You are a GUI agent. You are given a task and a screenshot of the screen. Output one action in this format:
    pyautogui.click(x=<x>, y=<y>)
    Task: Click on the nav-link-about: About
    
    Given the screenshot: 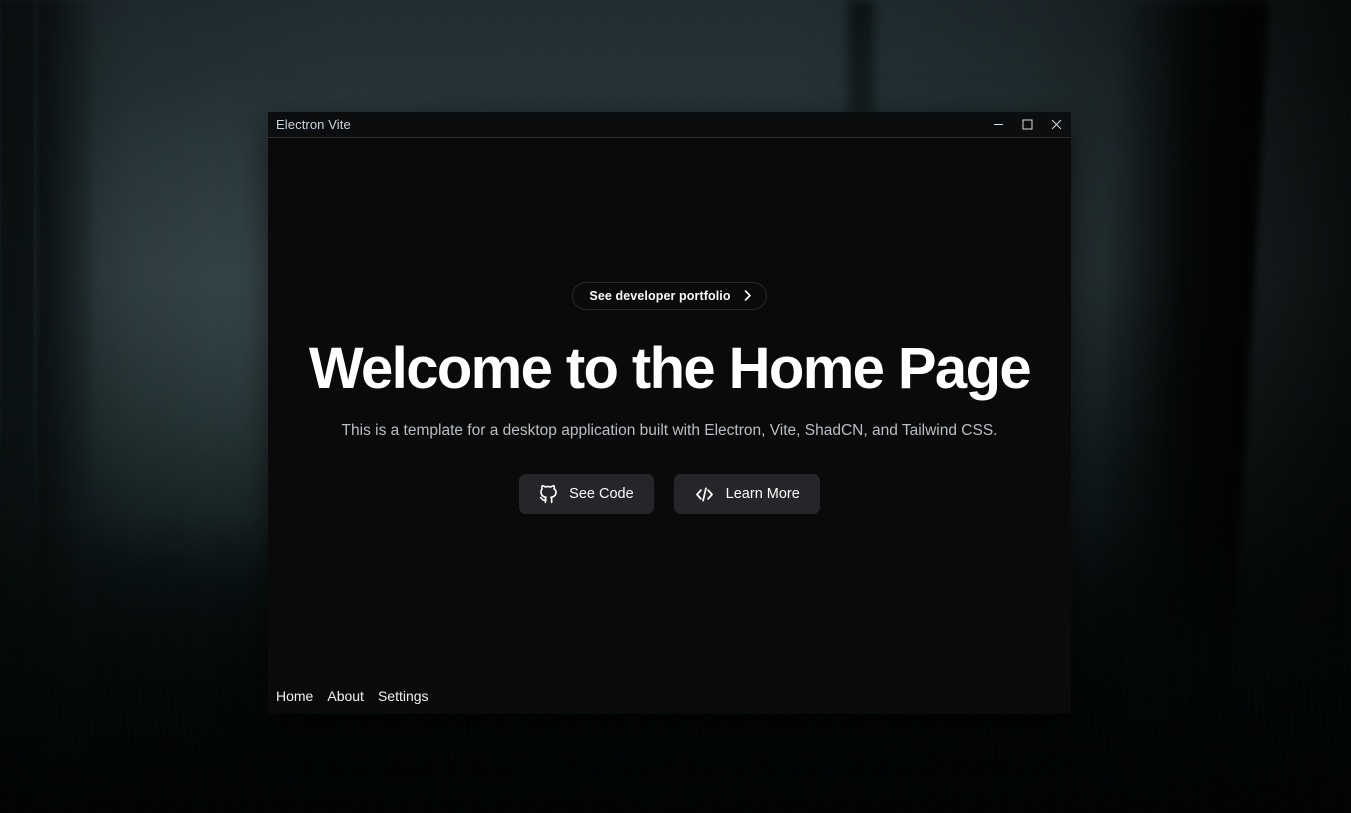 What is the action you would take?
    pyautogui.click(x=345, y=696)
    